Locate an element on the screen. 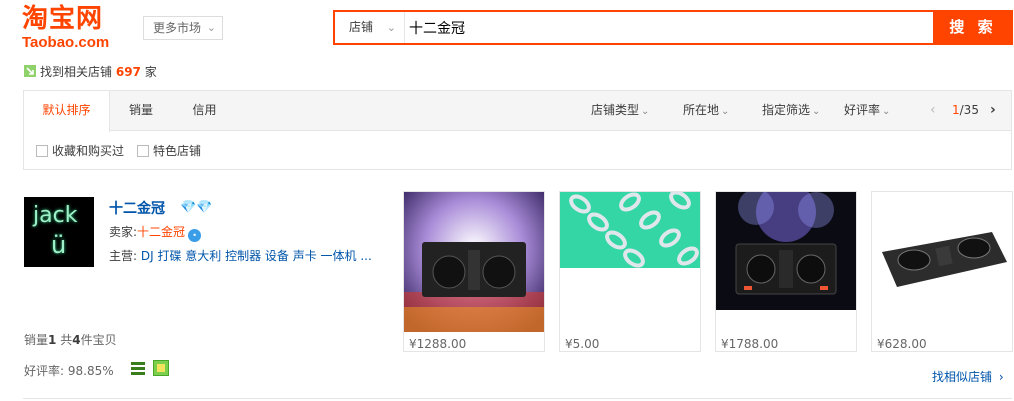  result-arrow-icon is located at coordinates (30, 71).